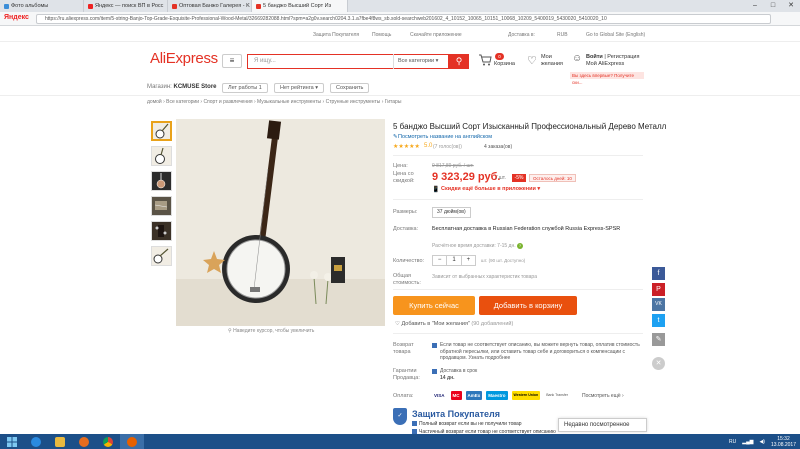 Image resolution: width=800 pixels, height=449 pixels. What do you see at coordinates (755, 6) in the screenshot?
I see `minimize-icon: –` at bounding box center [755, 6].